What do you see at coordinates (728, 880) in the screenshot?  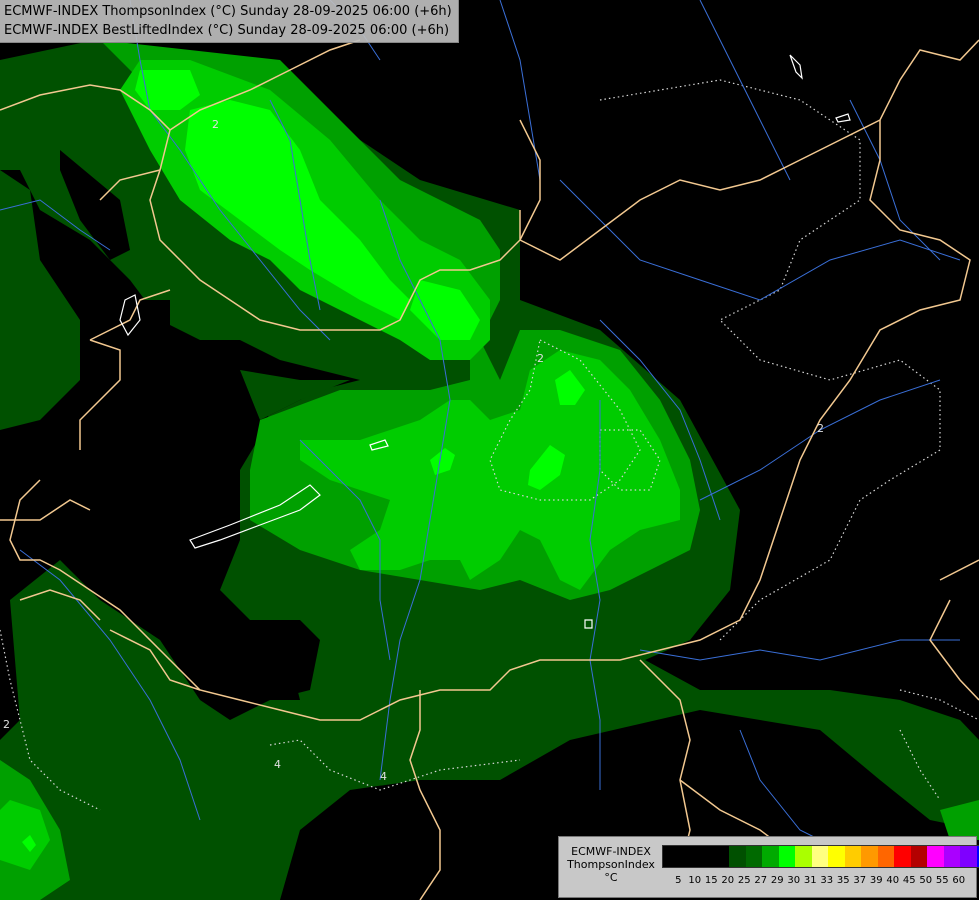 I see `legend-tick: 20` at bounding box center [728, 880].